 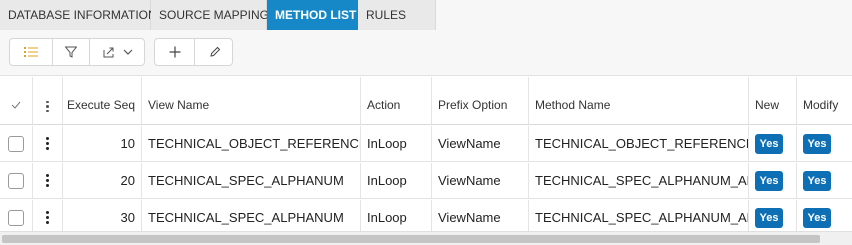 What do you see at coordinates (251, 100) in the screenshot?
I see `header-view-name: View Name` at bounding box center [251, 100].